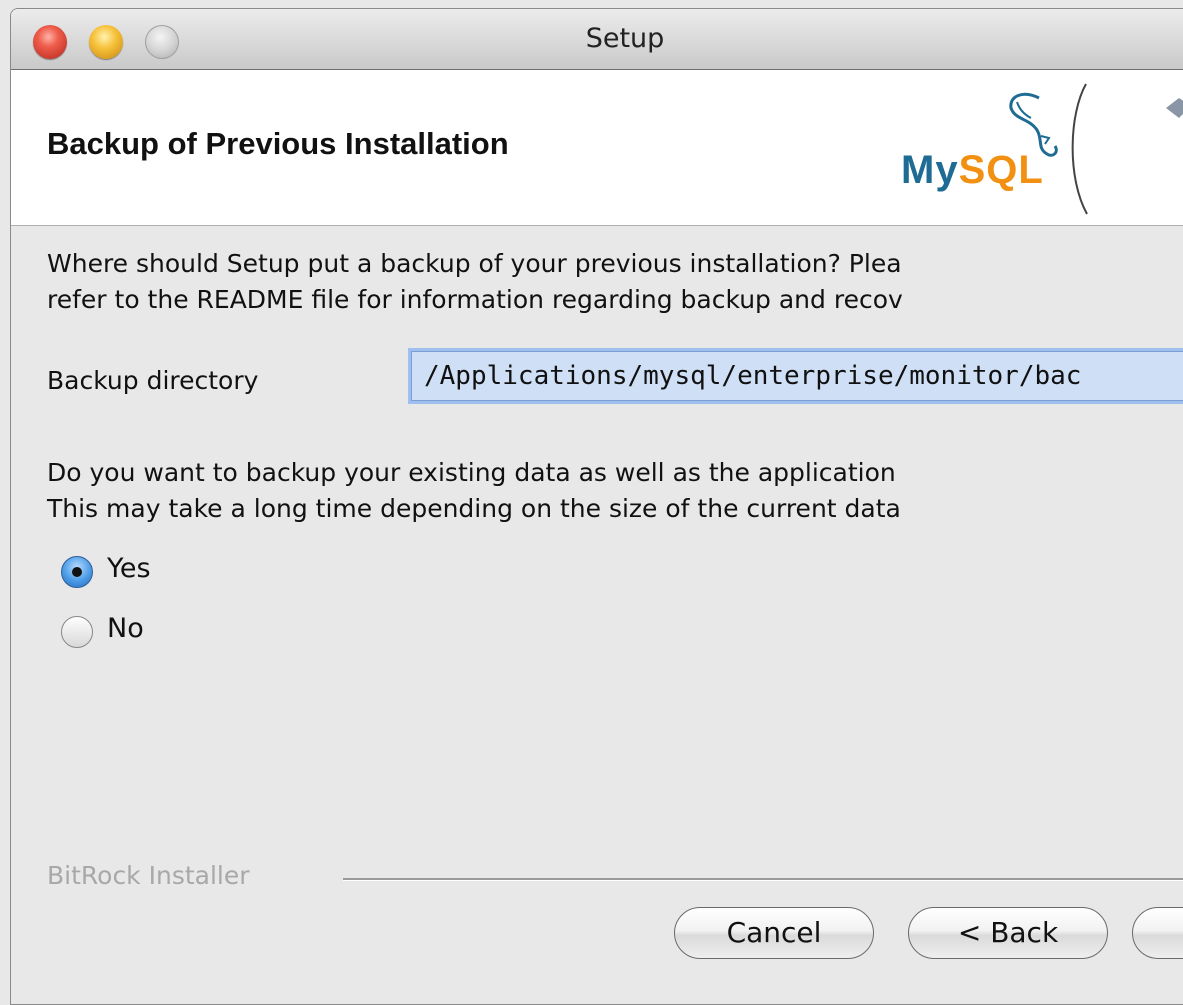 This screenshot has height=1005, width=1183. I want to click on footer-divider, so click(763, 879).